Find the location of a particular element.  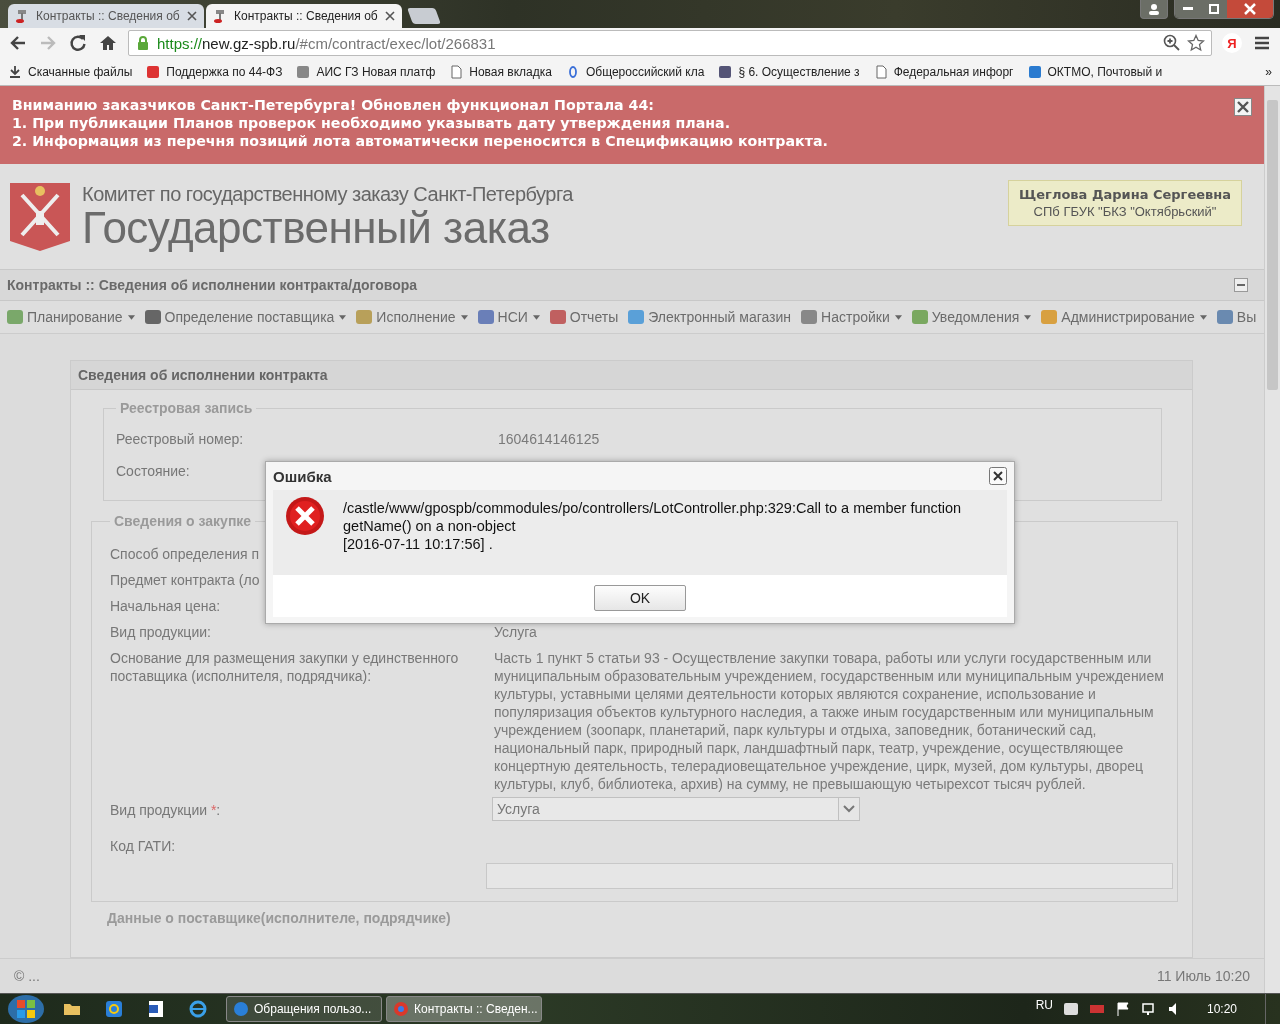

field-label: Начальная цена: is located at coordinates (165, 606).